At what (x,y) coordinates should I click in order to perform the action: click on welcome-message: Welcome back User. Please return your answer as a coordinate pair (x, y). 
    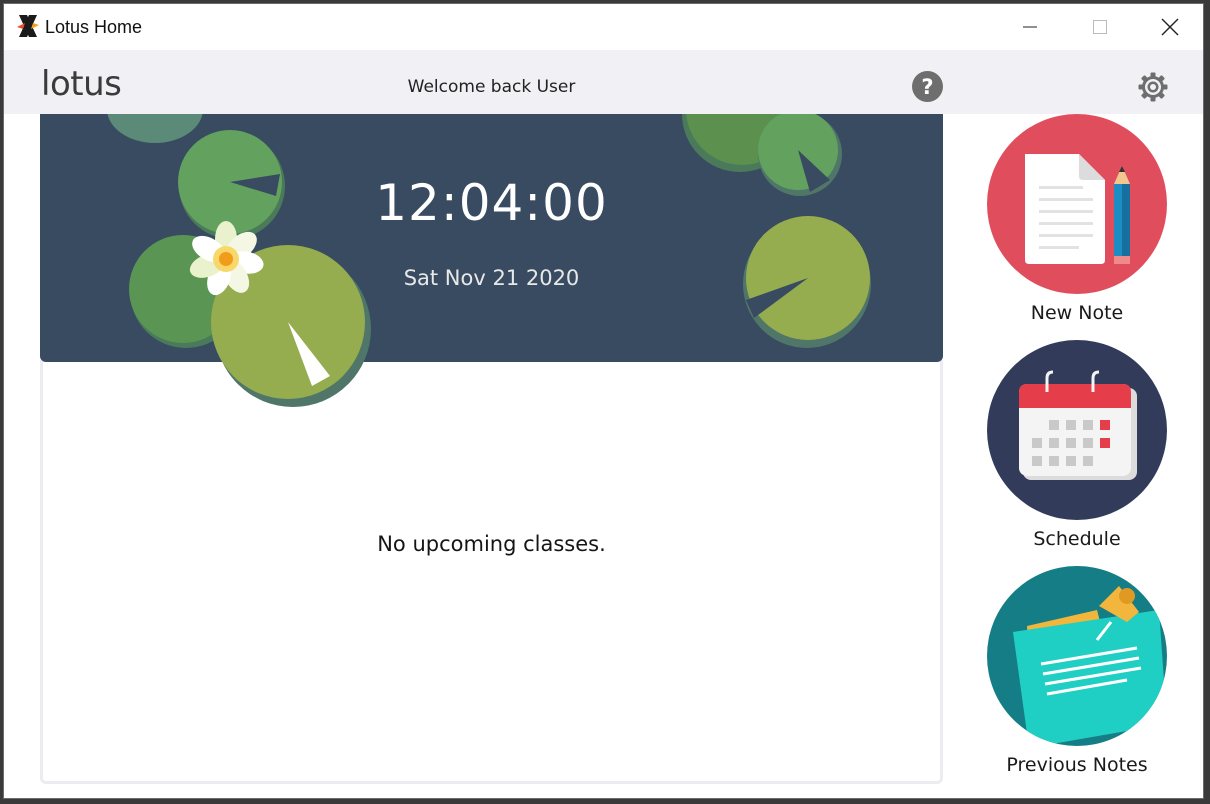
    Looking at the image, I should click on (491, 87).